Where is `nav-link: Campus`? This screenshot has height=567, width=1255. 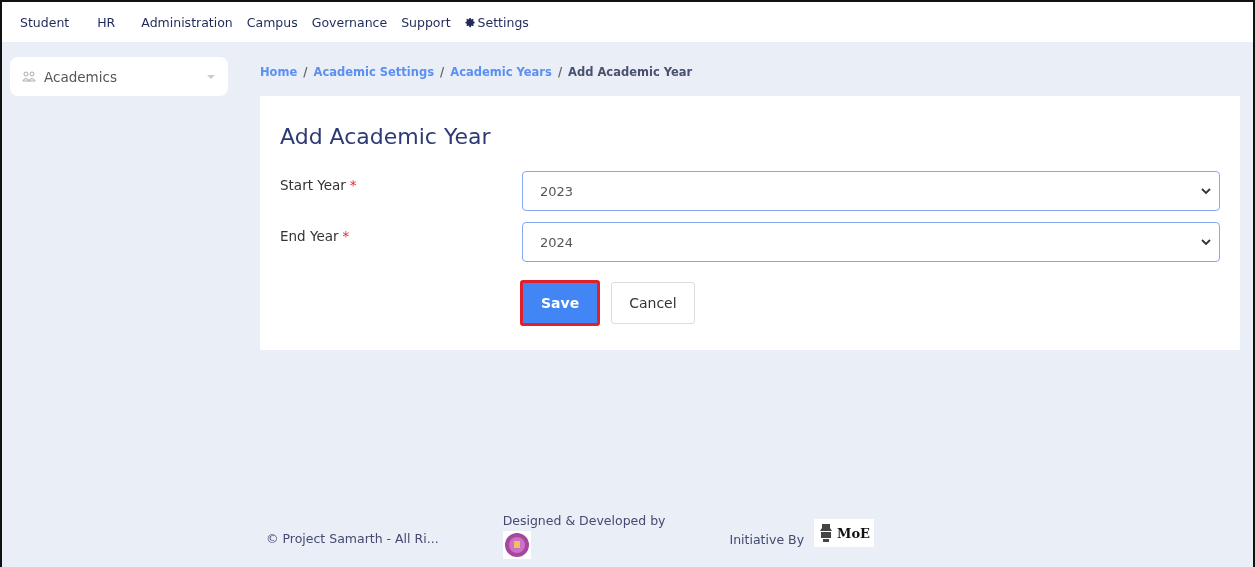
nav-link: Campus is located at coordinates (272, 22).